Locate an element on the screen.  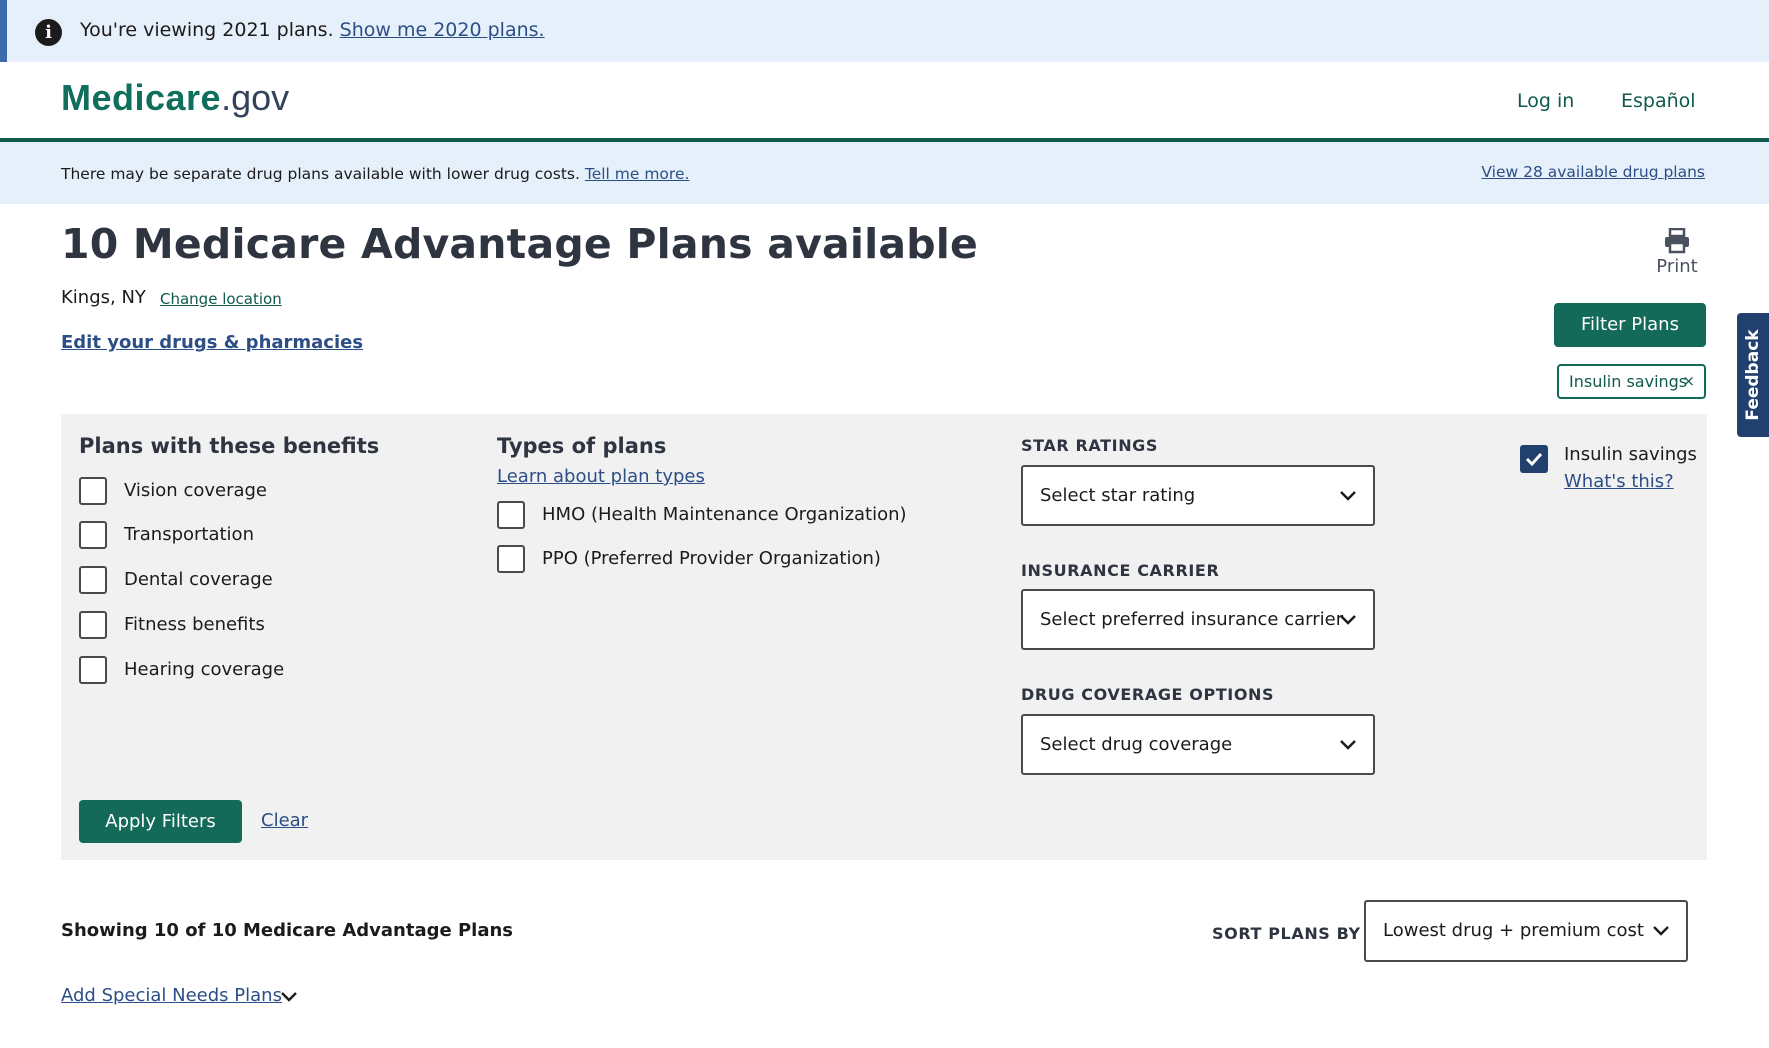
feedback-label: Feedback is located at coordinates (1753, 375).